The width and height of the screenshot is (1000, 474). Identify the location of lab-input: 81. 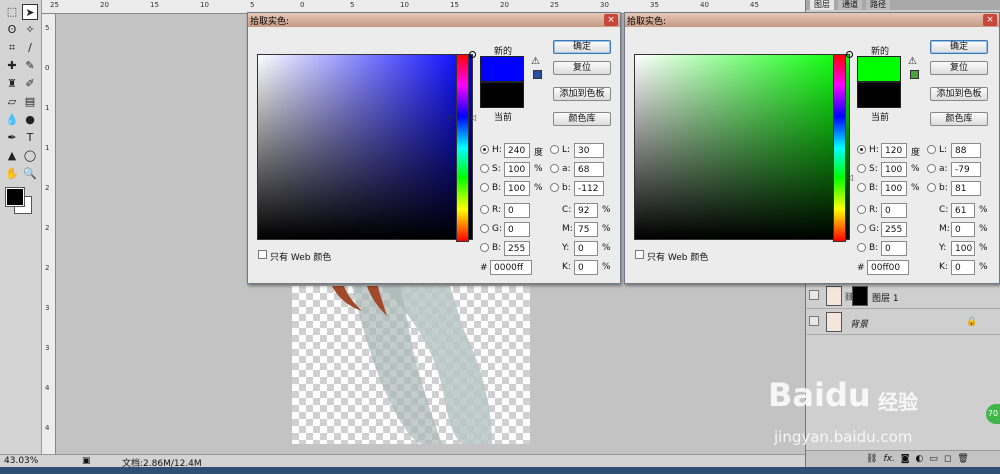
(966, 188).